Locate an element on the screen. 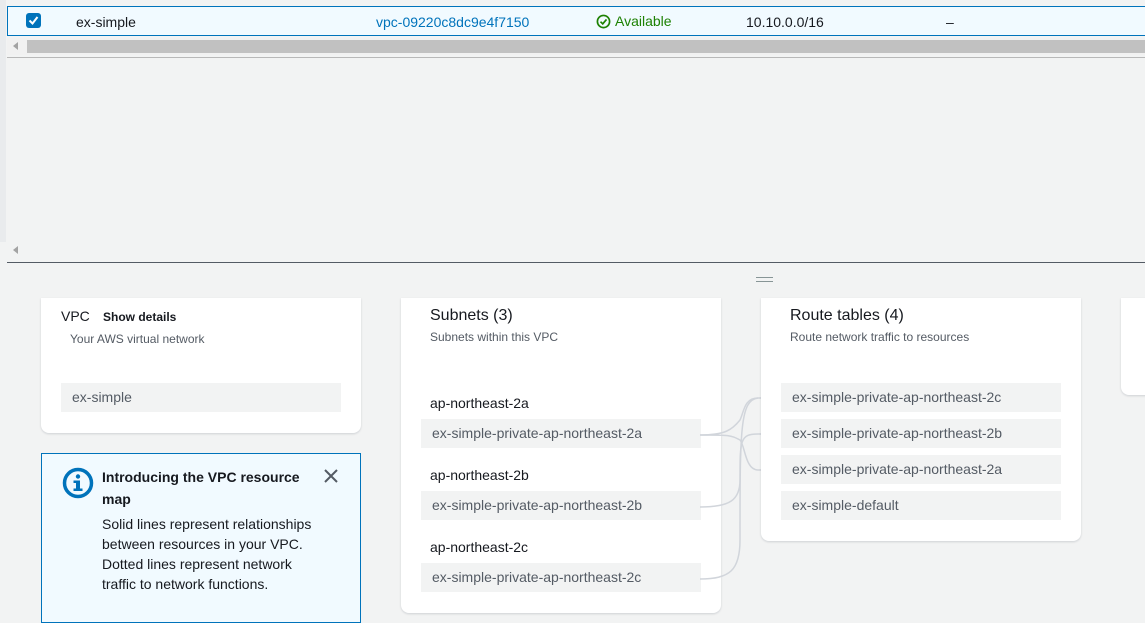 This screenshot has height=623, width=1145. table-bottom-border is located at coordinates (576, 57).